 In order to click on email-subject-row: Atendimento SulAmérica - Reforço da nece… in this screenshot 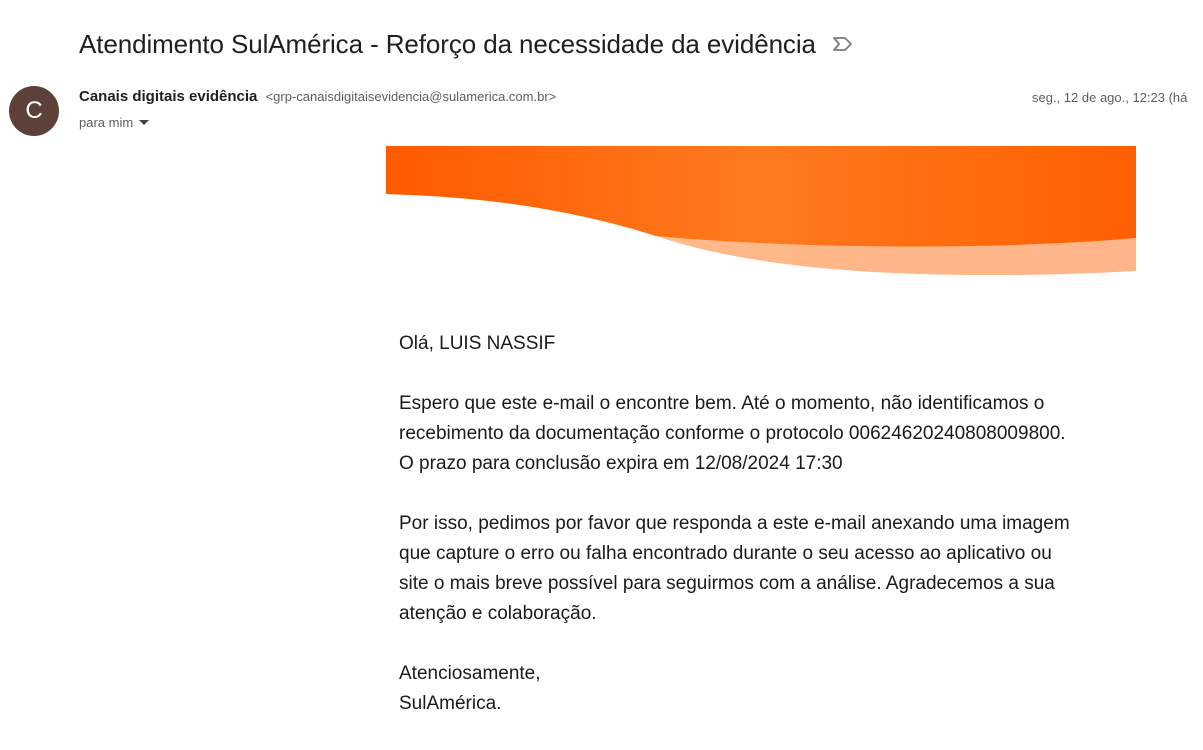, I will do `click(466, 44)`.